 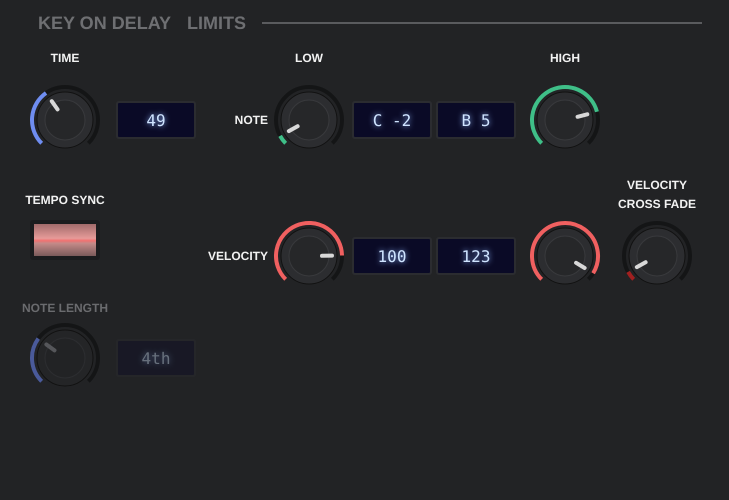 I want to click on high-display: 123, so click(x=476, y=256).